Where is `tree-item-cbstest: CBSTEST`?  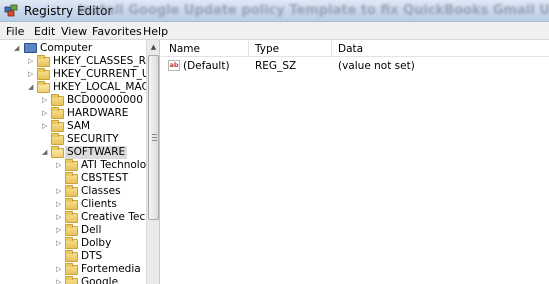
tree-item-cbstest: CBSTEST is located at coordinates (73, 178).